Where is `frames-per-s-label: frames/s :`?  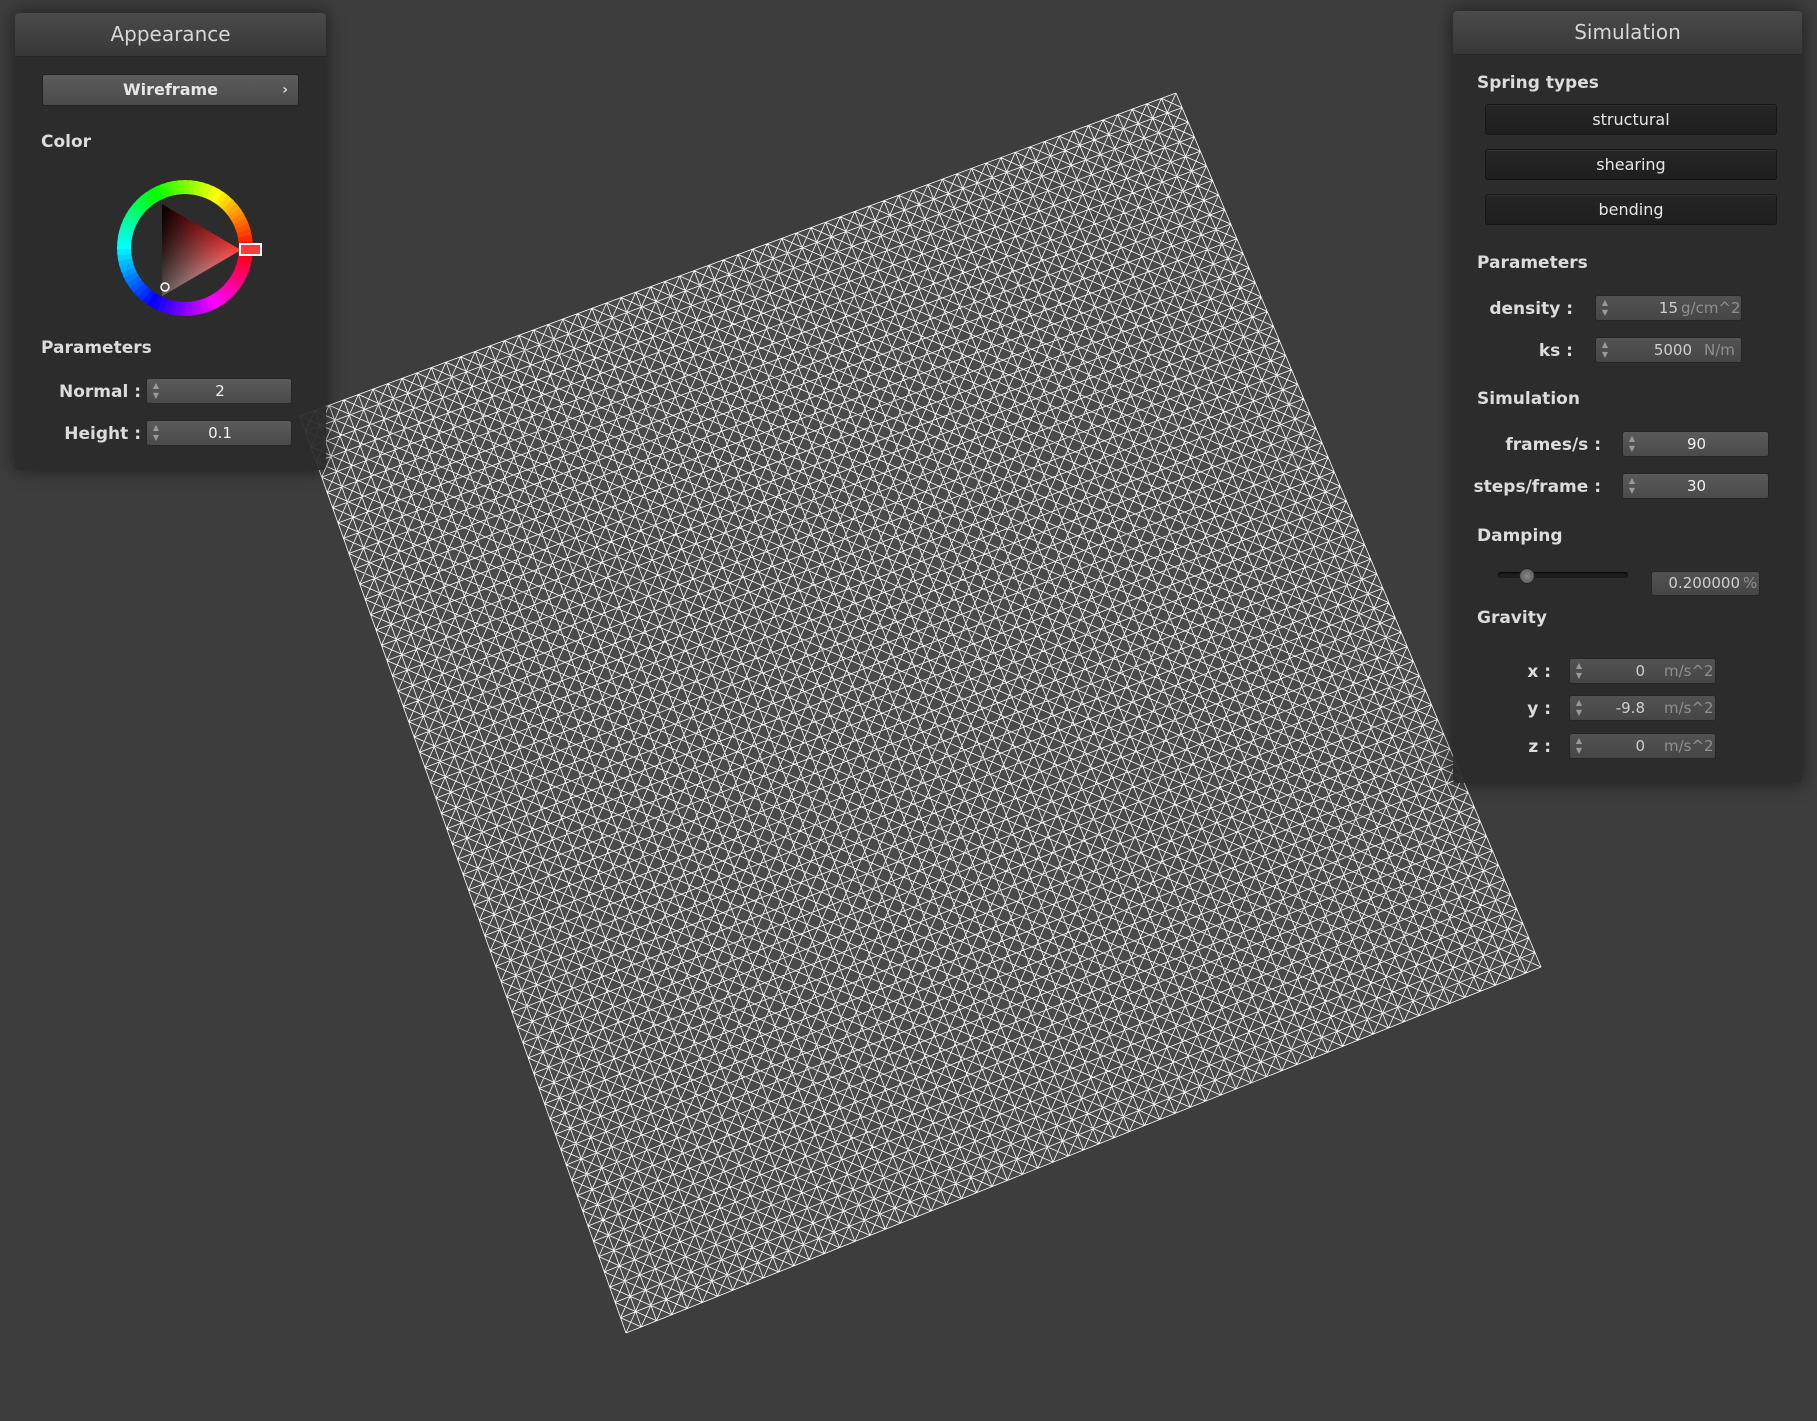 frames-per-s-label: frames/s : is located at coordinates (1553, 445).